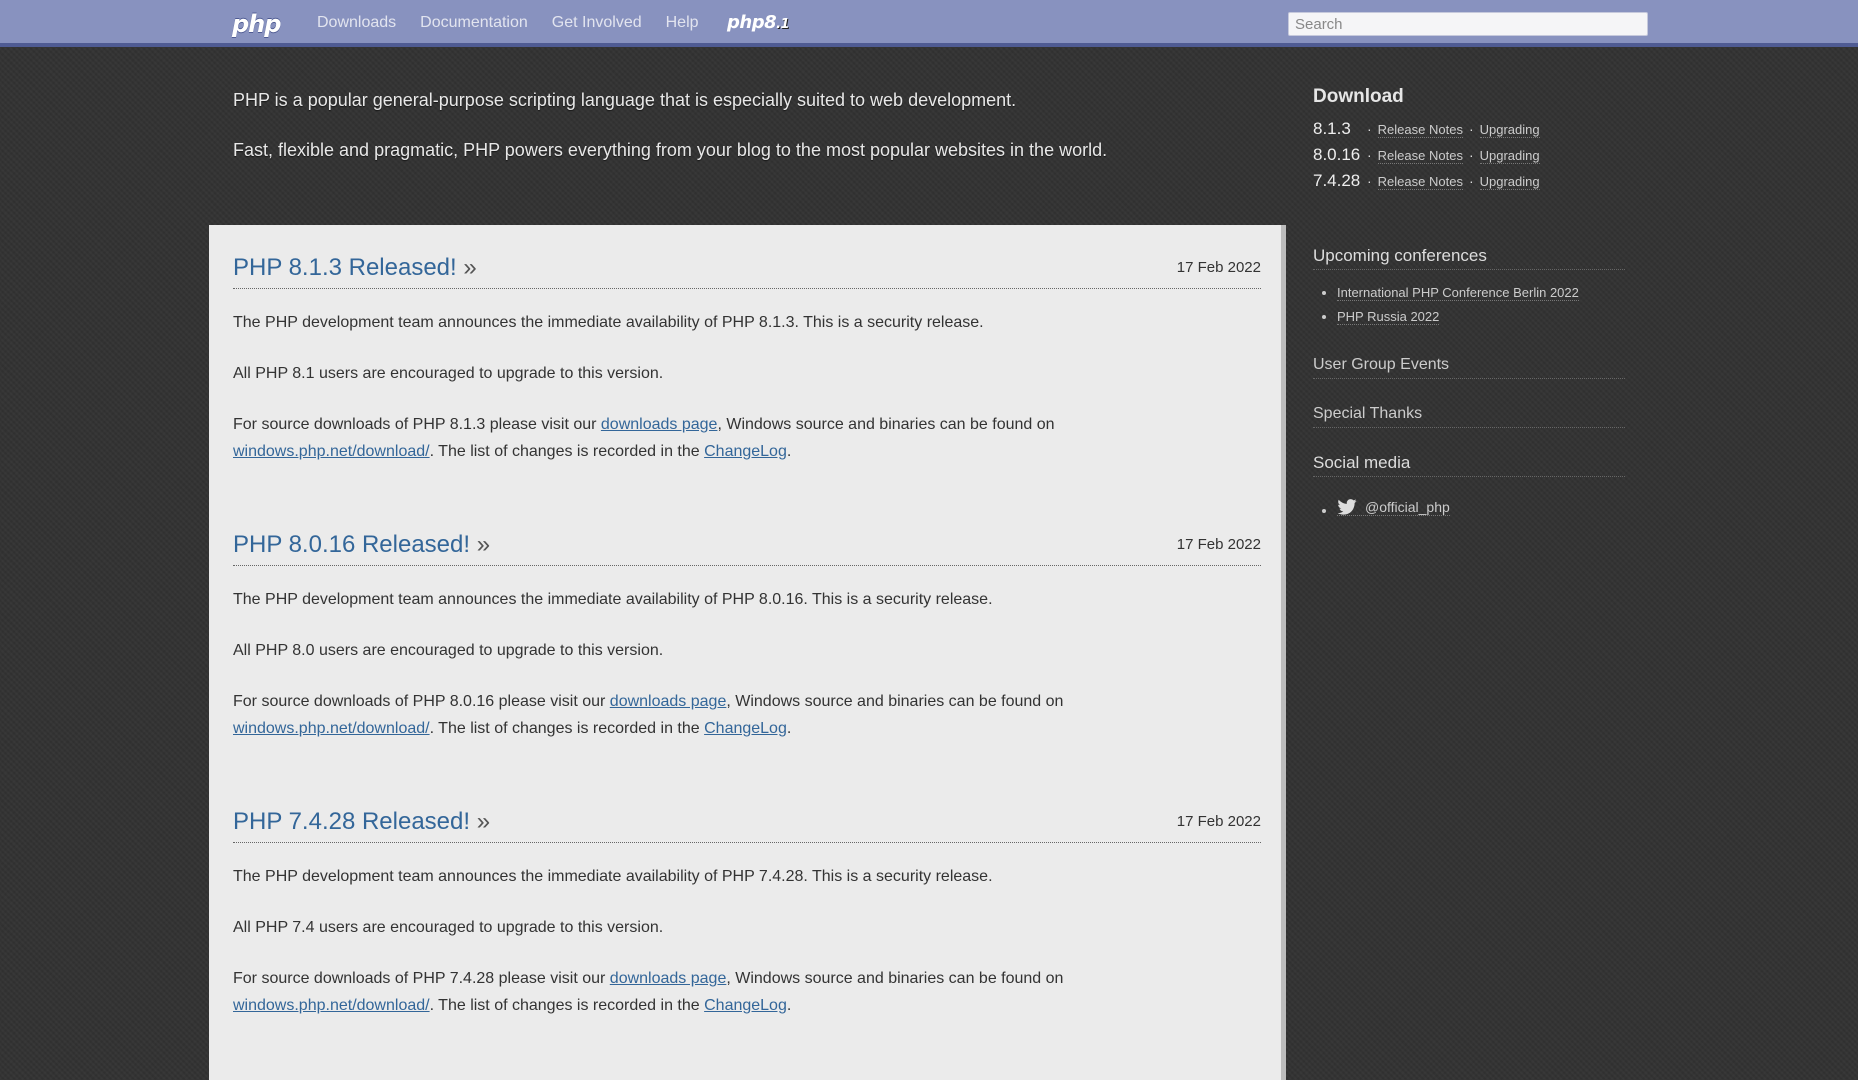 This screenshot has height=1080, width=1858. What do you see at coordinates (474, 23) in the screenshot?
I see `nav-documentation: Documentation` at bounding box center [474, 23].